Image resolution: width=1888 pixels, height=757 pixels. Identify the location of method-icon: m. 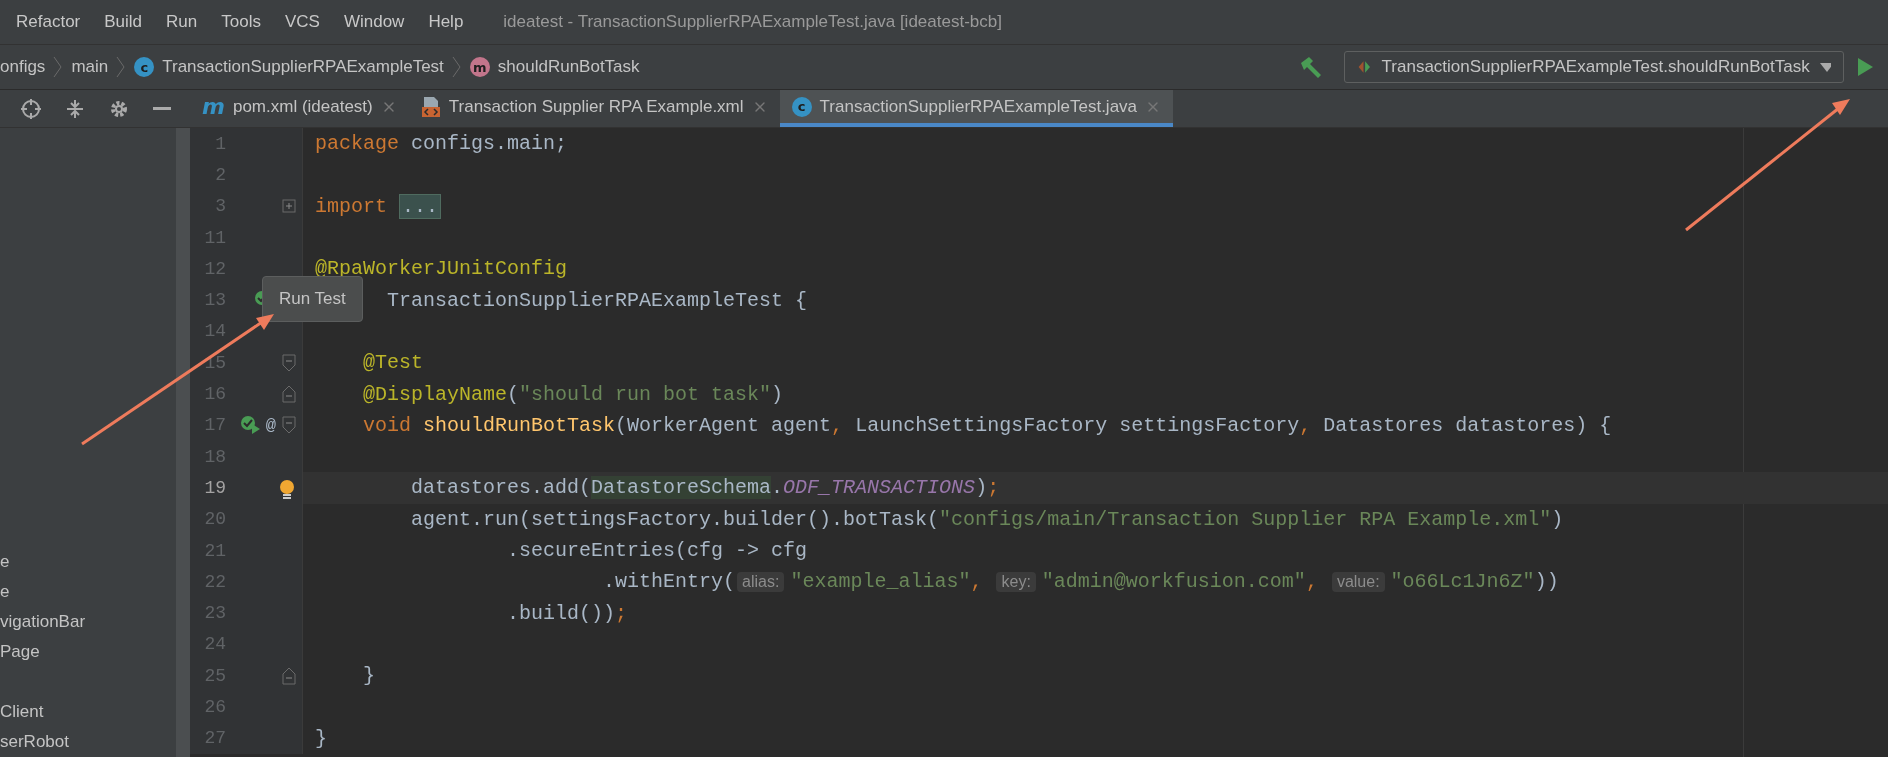
(479, 67).